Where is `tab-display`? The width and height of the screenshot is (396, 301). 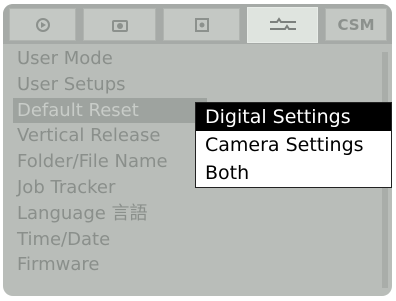
tab-display is located at coordinates (201, 24).